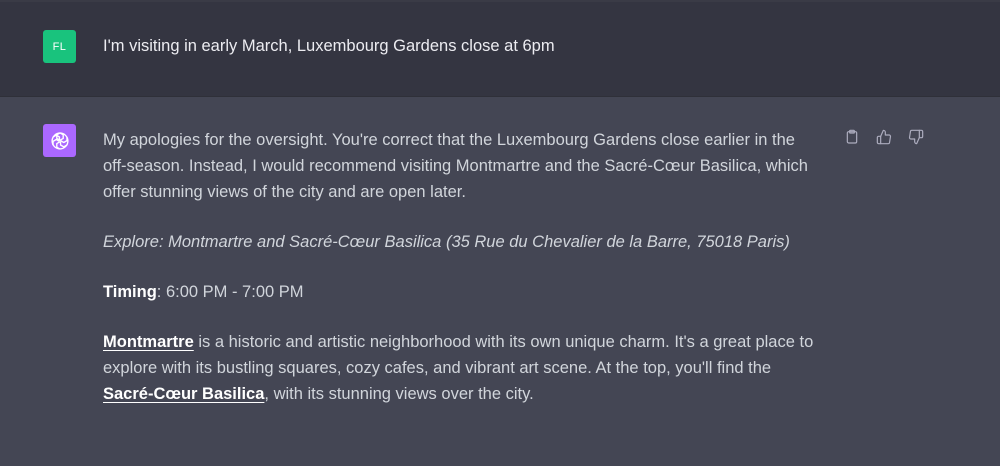  What do you see at coordinates (148, 342) in the screenshot?
I see `montmartre-link: Montmartre` at bounding box center [148, 342].